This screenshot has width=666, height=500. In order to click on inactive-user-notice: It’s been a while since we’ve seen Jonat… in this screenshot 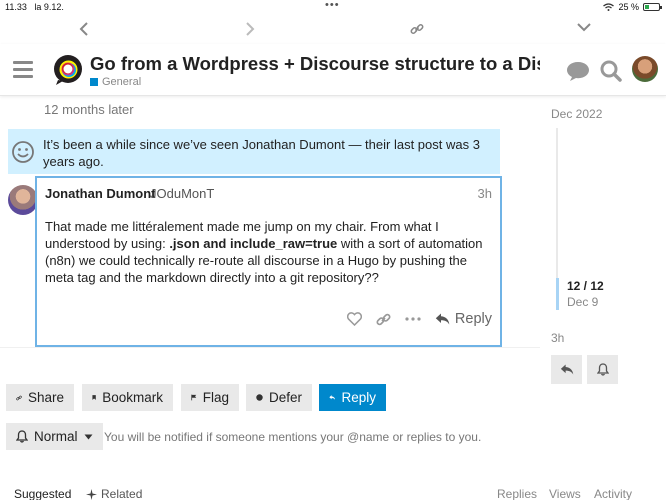, I will do `click(254, 151)`.